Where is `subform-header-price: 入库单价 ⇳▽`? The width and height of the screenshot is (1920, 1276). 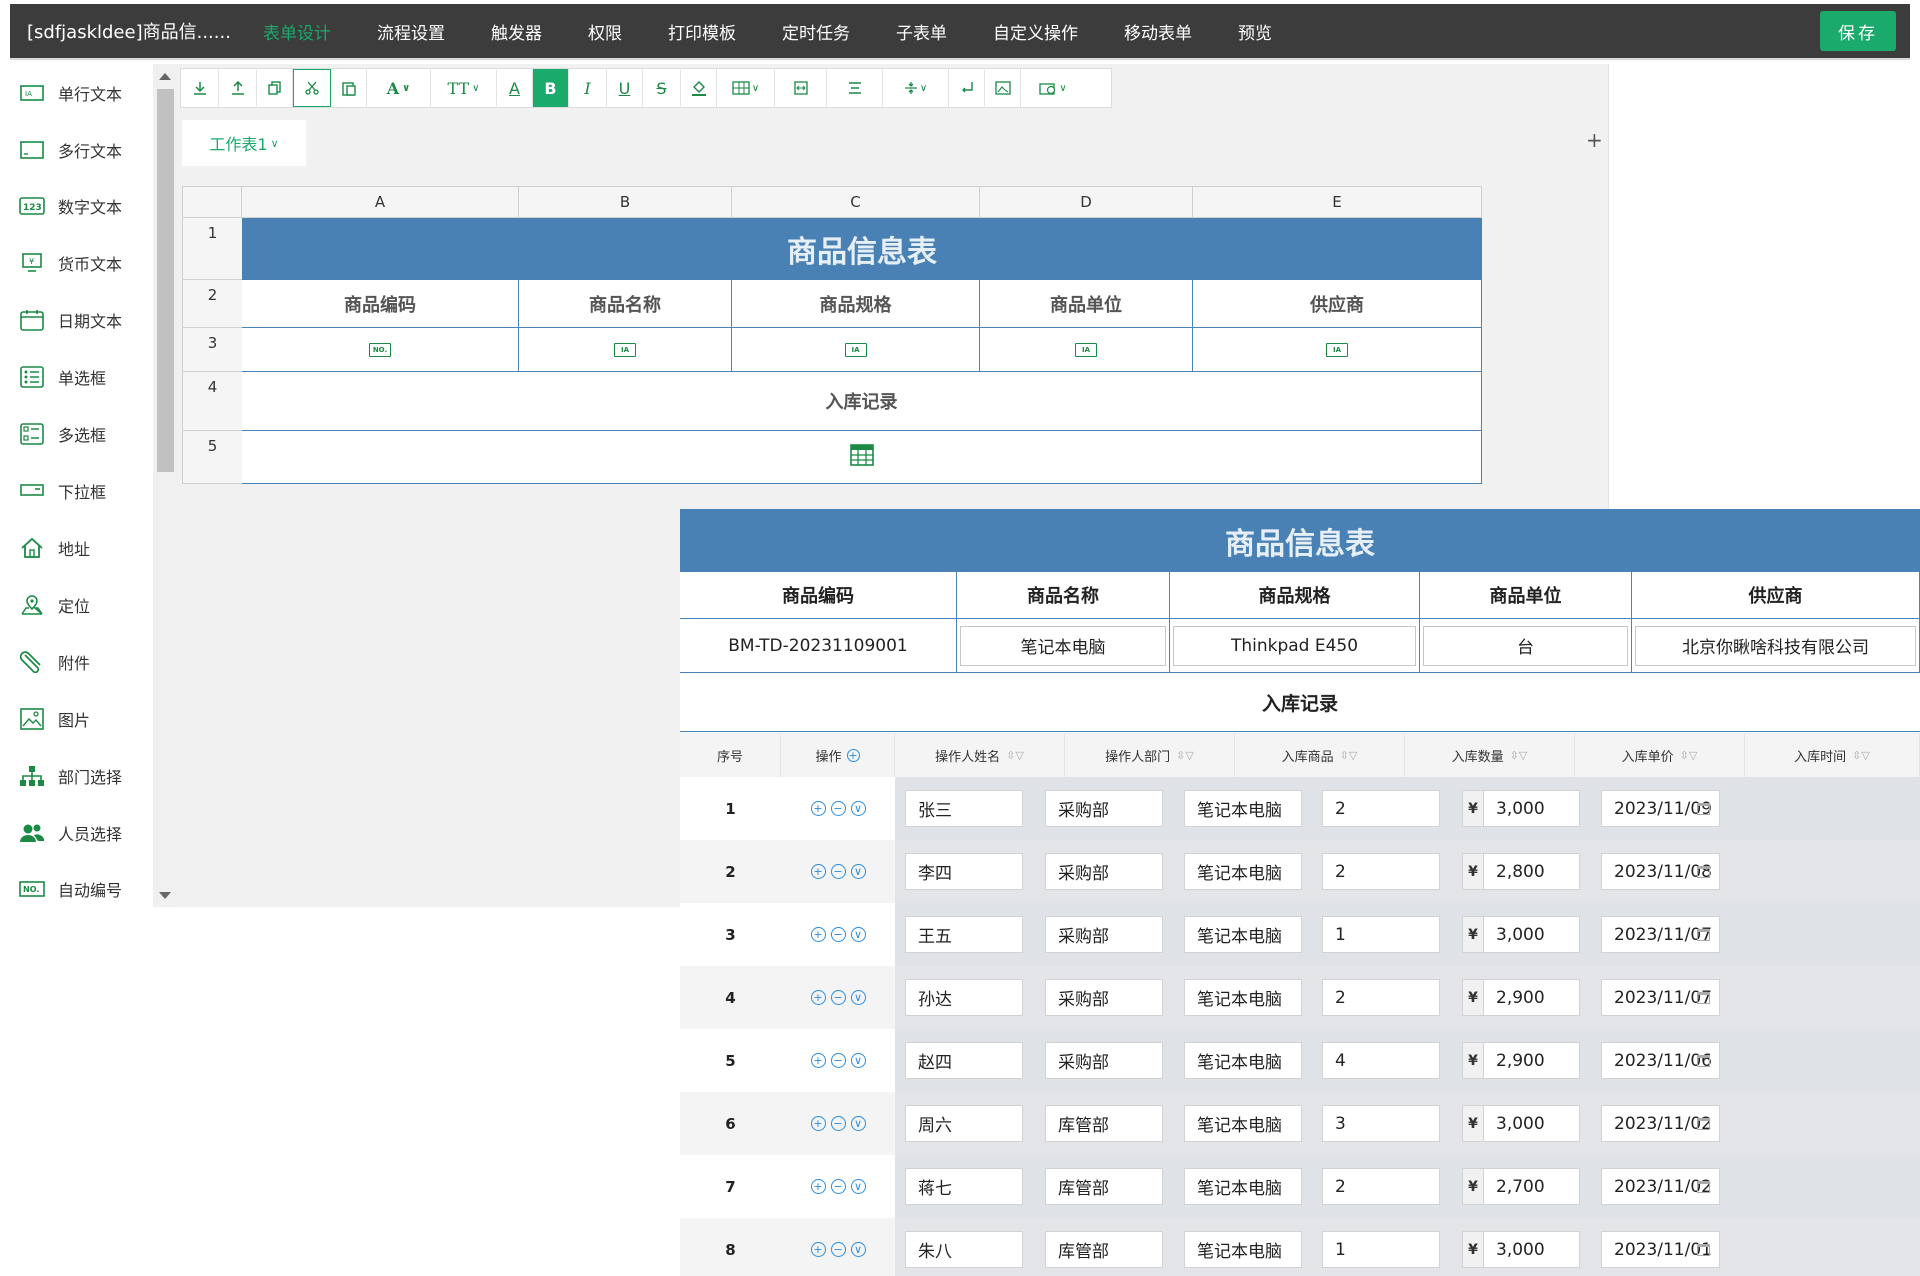
subform-header-price: 入库单价 ⇳▽ is located at coordinates (1660, 755).